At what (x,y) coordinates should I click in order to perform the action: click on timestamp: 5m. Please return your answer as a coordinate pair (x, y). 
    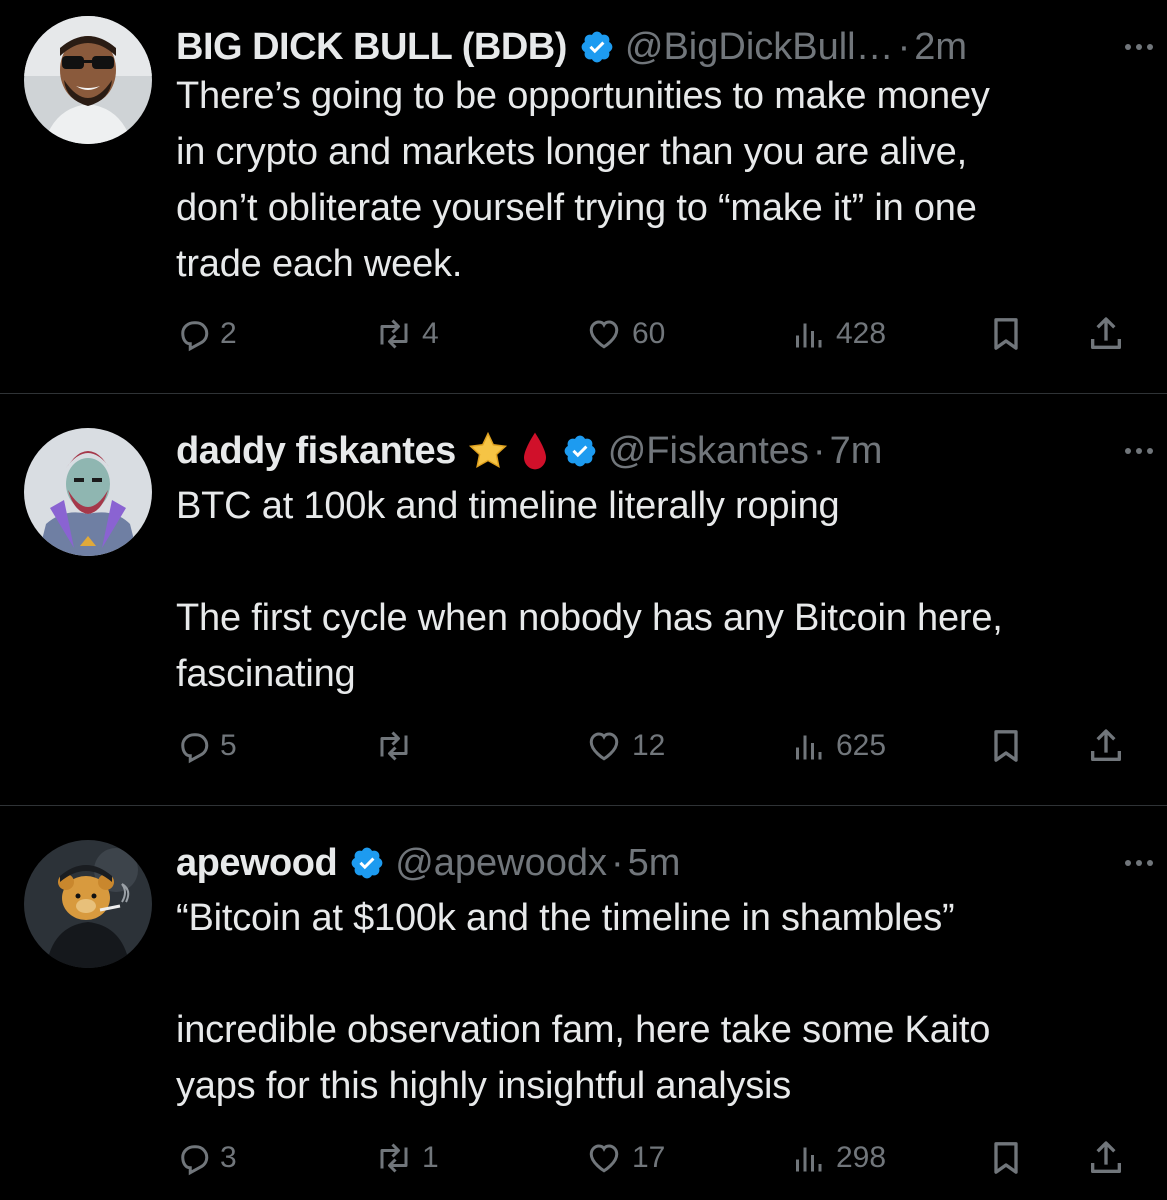
    Looking at the image, I should click on (654, 863).